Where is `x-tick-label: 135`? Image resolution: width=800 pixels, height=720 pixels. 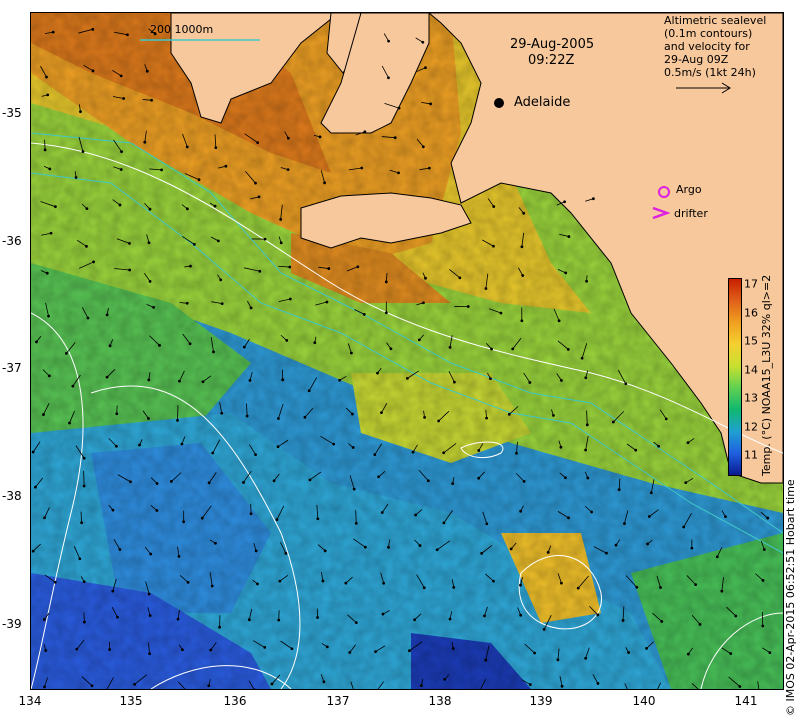
x-tick-label: 135 is located at coordinates (131, 701).